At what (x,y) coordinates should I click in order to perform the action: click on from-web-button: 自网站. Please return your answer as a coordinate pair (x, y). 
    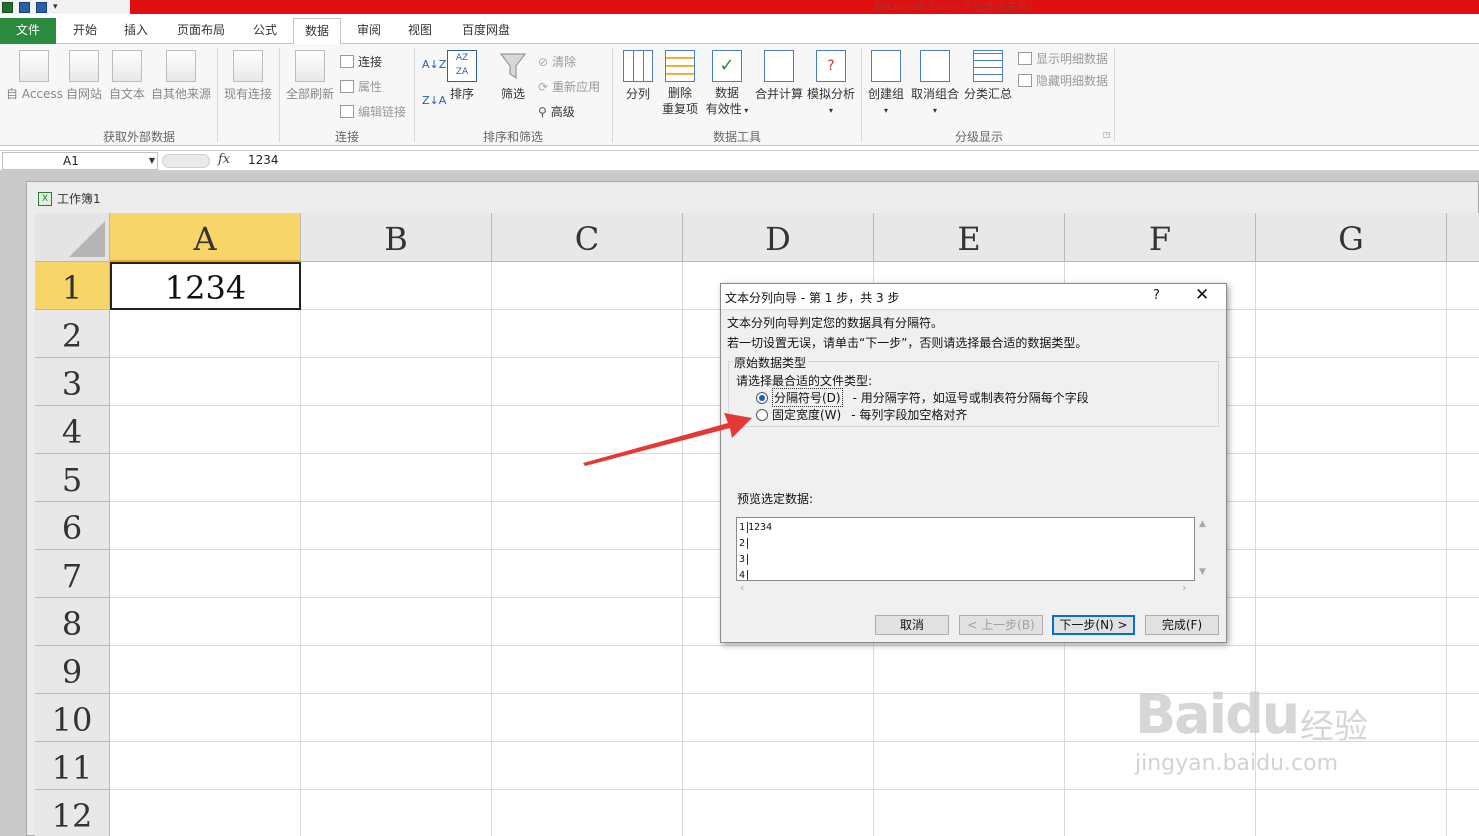
    Looking at the image, I should click on (84, 76).